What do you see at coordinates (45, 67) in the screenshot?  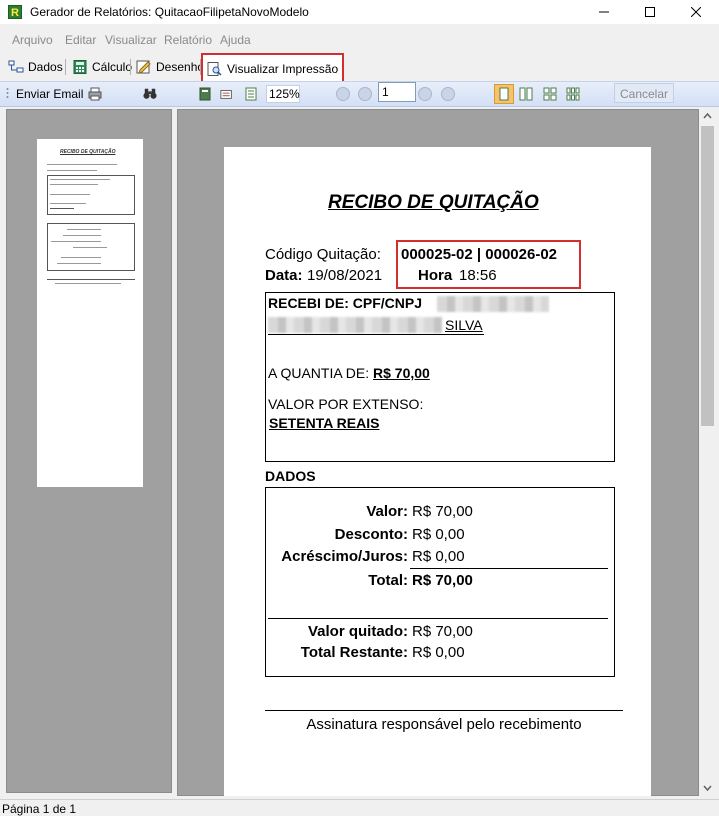 I see `tab-dados-label: Dados` at bounding box center [45, 67].